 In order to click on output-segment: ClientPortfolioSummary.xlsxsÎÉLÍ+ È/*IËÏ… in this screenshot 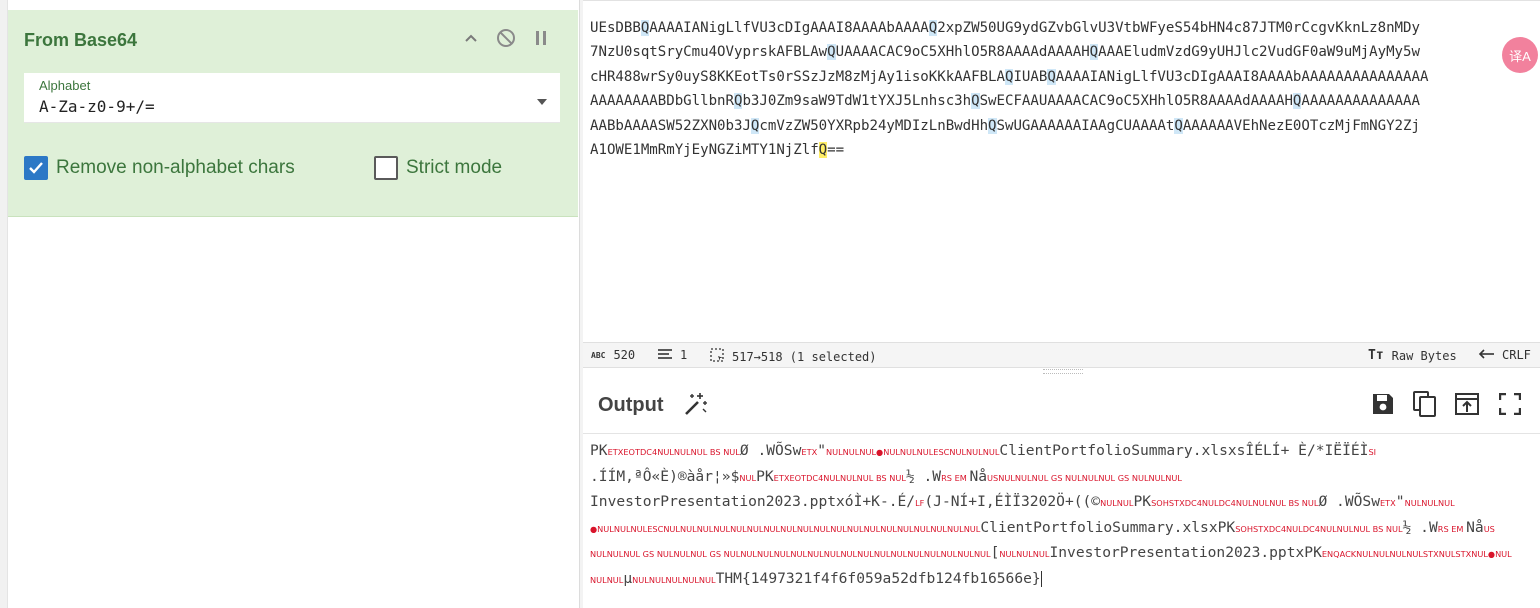, I will do `click(1184, 450)`.